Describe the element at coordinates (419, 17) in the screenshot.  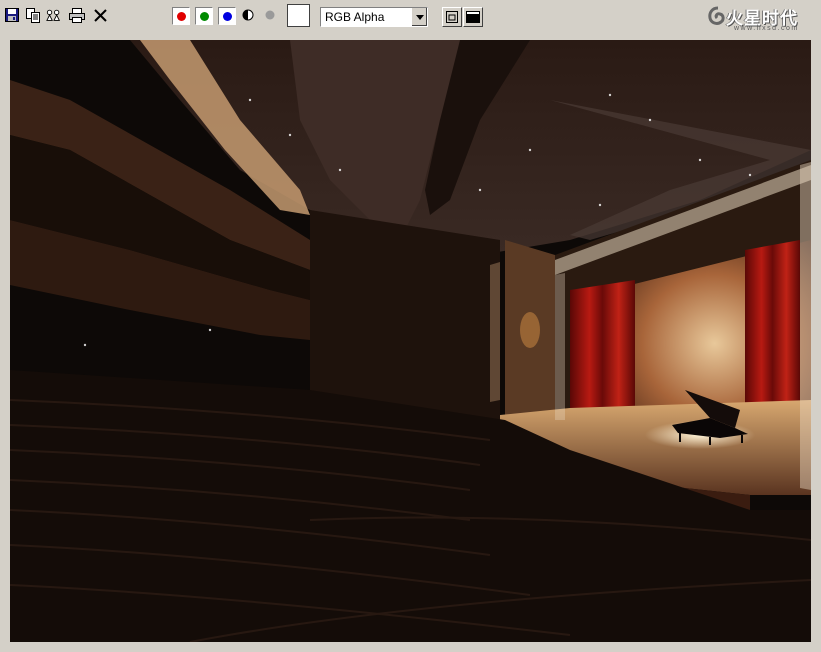
I see `chevron-down-icon` at that location.